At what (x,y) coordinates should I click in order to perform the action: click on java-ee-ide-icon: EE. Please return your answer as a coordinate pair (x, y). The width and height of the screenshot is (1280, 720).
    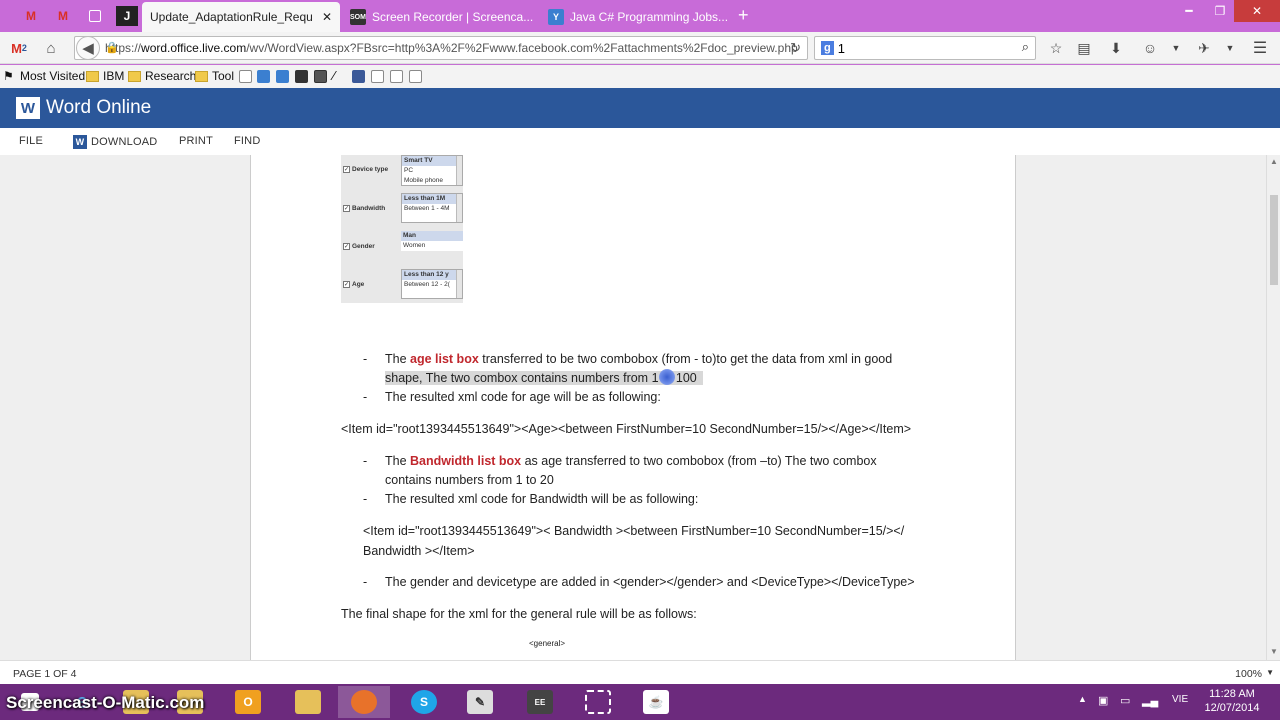
    Looking at the image, I should click on (540, 702).